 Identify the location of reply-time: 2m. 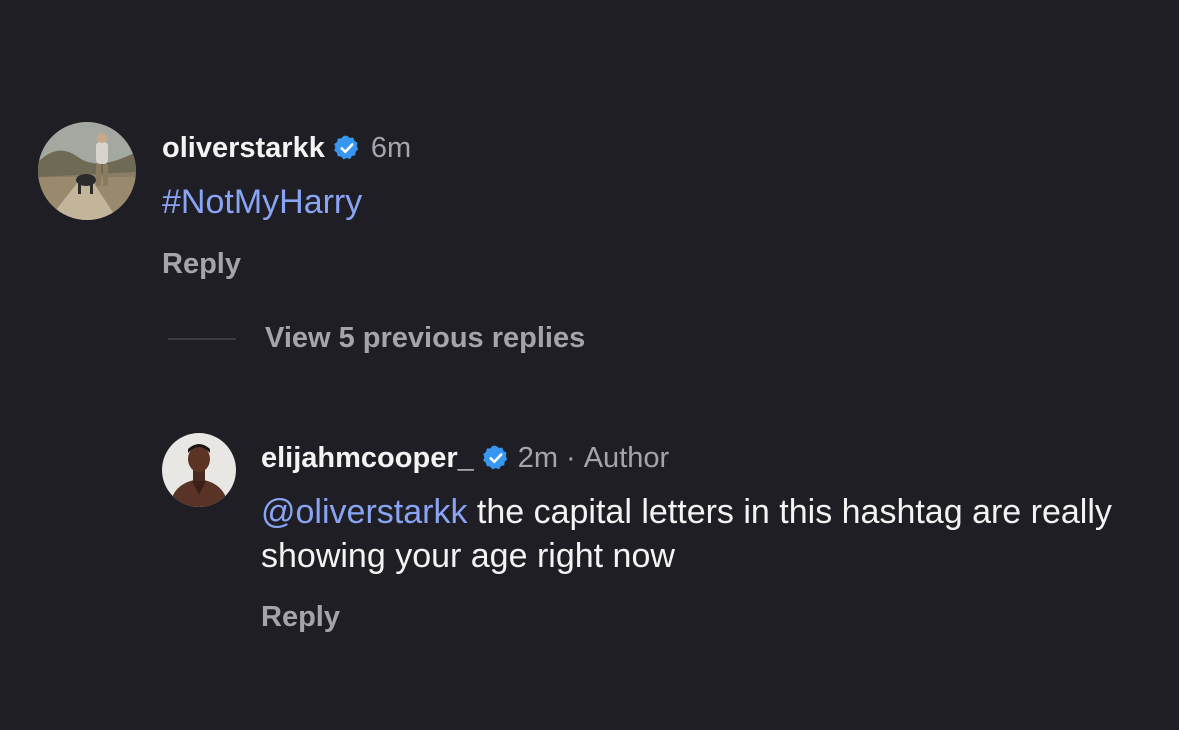
(538, 457).